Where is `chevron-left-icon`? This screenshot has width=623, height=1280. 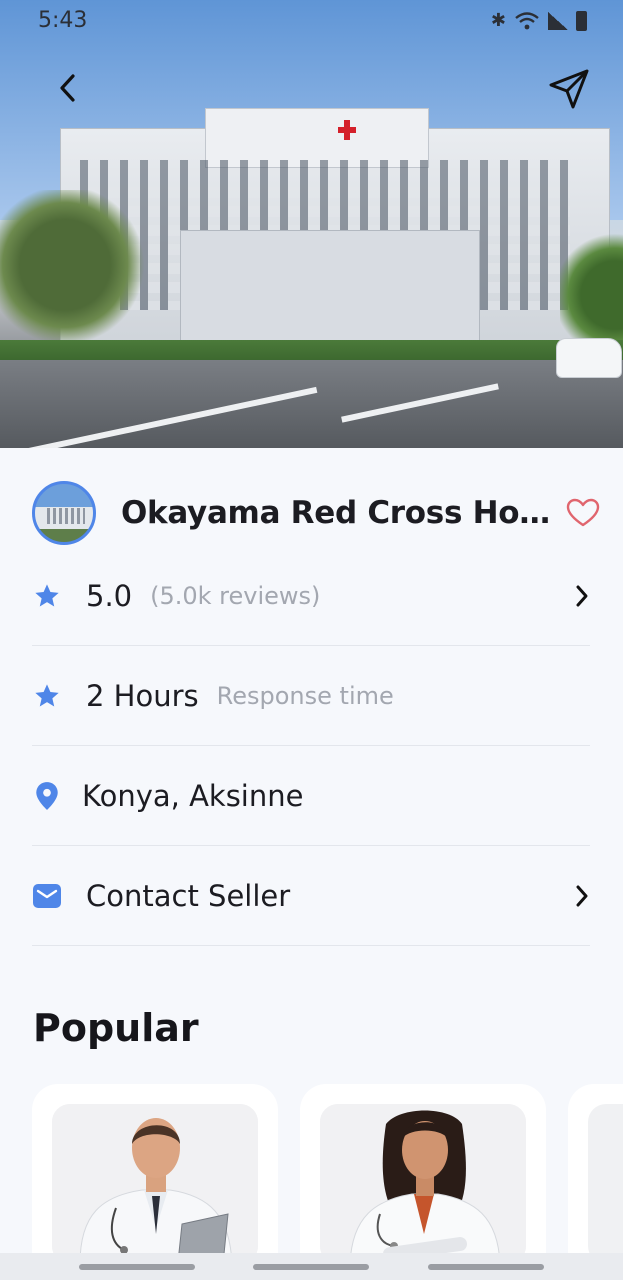
chevron-left-icon is located at coordinates (67, 88).